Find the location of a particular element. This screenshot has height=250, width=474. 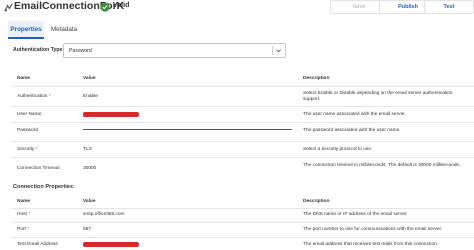

auth-type-select: Password is located at coordinates (174, 50).